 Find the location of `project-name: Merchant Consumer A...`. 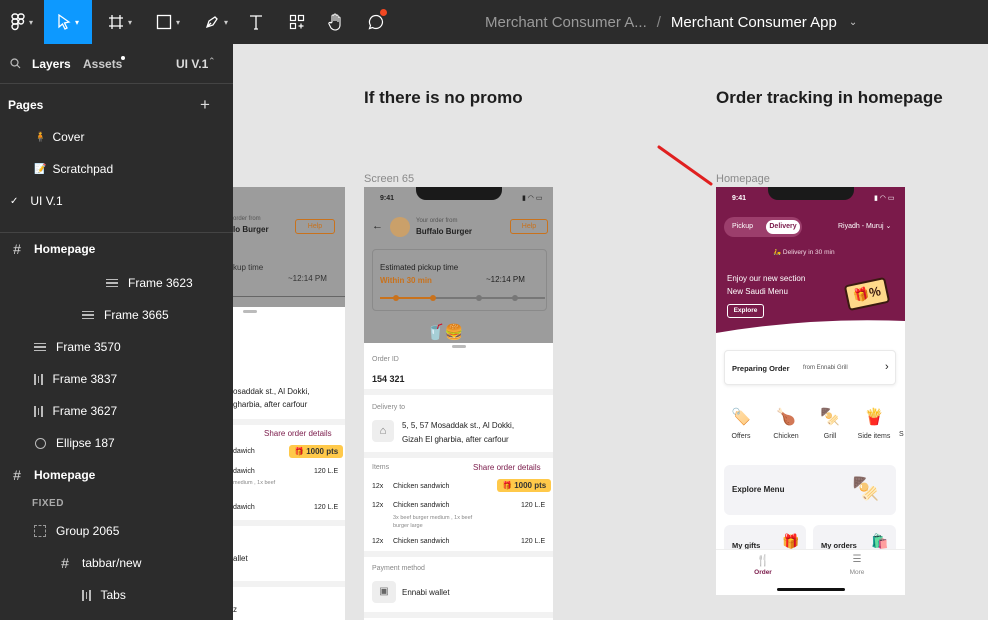

project-name: Merchant Consumer A... is located at coordinates (566, 22).